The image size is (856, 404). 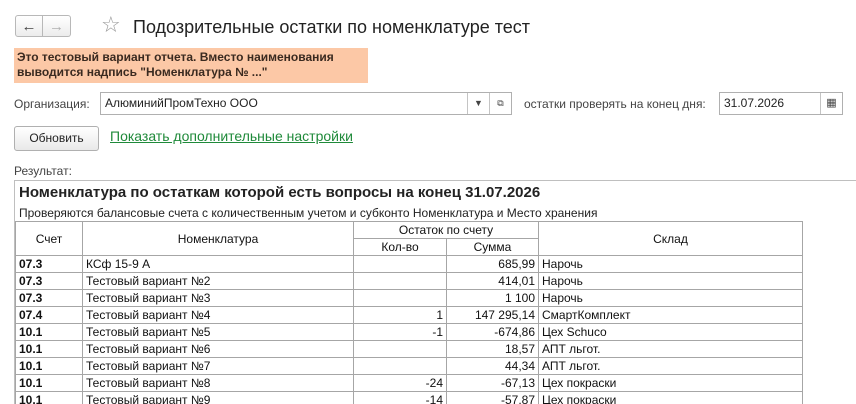 I want to click on cell-item: Тестовый вариант №3, so click(x=218, y=298).